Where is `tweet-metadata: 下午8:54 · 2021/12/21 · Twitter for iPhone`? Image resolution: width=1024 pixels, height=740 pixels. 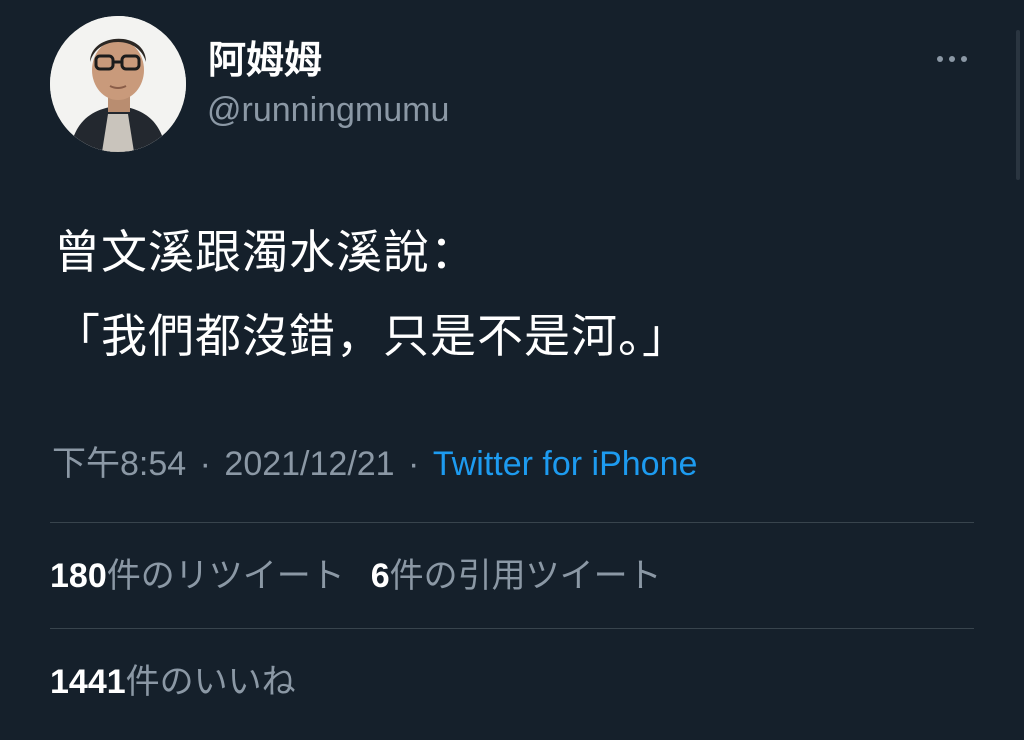 tweet-metadata: 下午8:54 · 2021/12/21 · Twitter for iPhone is located at coordinates (374, 464).